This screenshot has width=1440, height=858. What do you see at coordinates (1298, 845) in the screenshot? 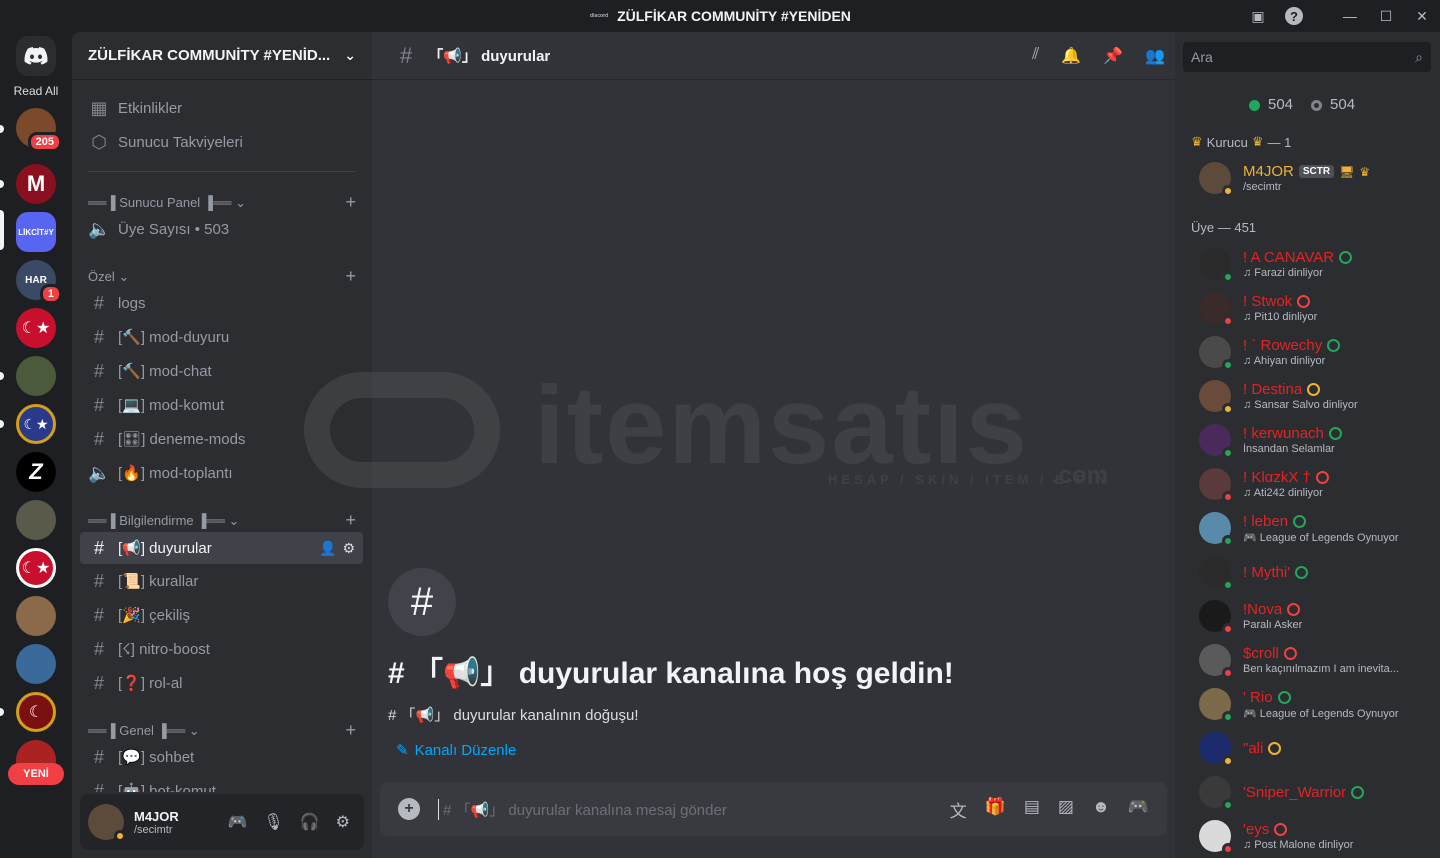
I see `member-activity: ♫ Post Malone dinliyor` at bounding box center [1298, 845].